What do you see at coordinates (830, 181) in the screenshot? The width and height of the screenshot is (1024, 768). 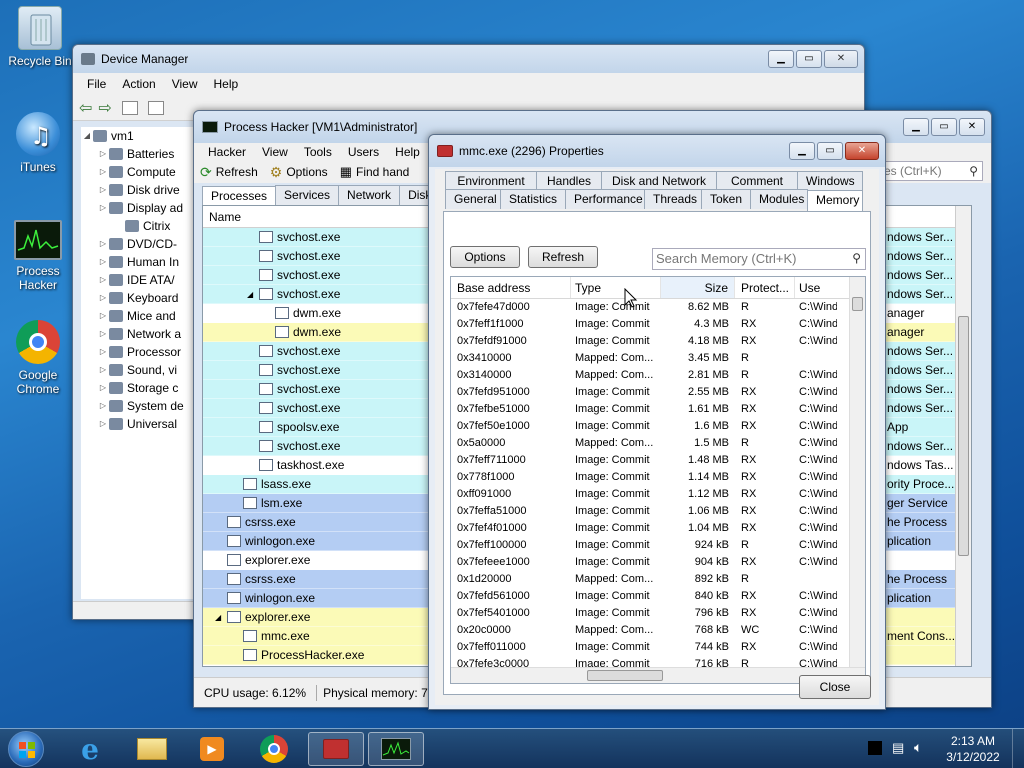 I see `tab-windows: Windows` at bounding box center [830, 181].